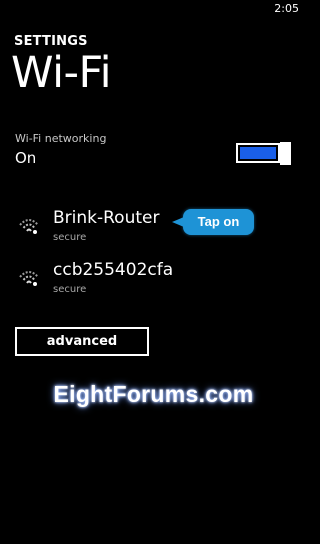  What do you see at coordinates (82, 341) in the screenshot?
I see `advanced-button: advanced` at bounding box center [82, 341].